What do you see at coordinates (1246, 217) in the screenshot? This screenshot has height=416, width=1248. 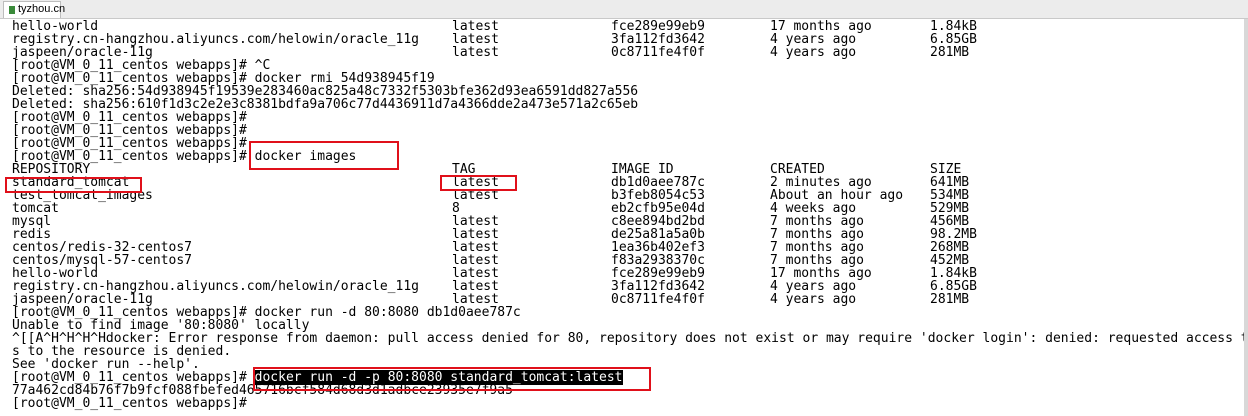 I see `vertical-scrollbar` at bounding box center [1246, 217].